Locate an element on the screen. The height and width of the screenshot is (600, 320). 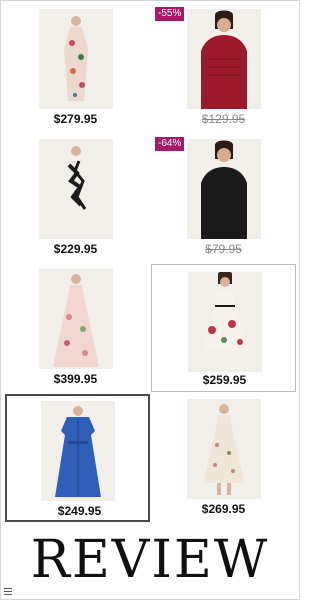
product-card-2: -55% $129.95 is located at coordinates (223, 67).